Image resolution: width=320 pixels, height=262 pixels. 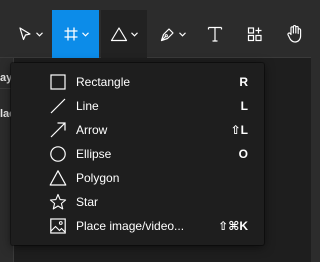 I want to click on shortcut-hint: L, so click(x=244, y=106).